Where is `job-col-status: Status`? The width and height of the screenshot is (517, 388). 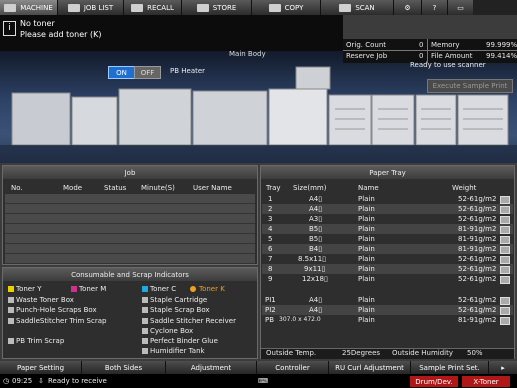 job-col-status: Status is located at coordinates (115, 188).